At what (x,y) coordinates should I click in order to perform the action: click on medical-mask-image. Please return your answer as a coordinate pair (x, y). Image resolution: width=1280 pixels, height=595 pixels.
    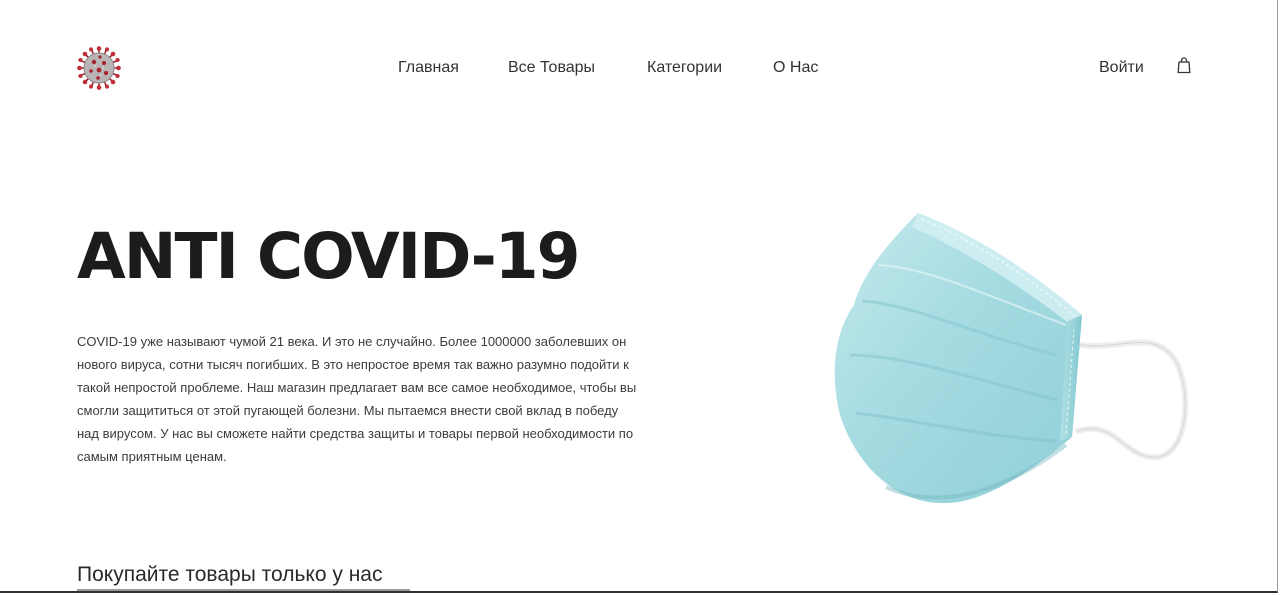
    Looking at the image, I should click on (1011, 358).